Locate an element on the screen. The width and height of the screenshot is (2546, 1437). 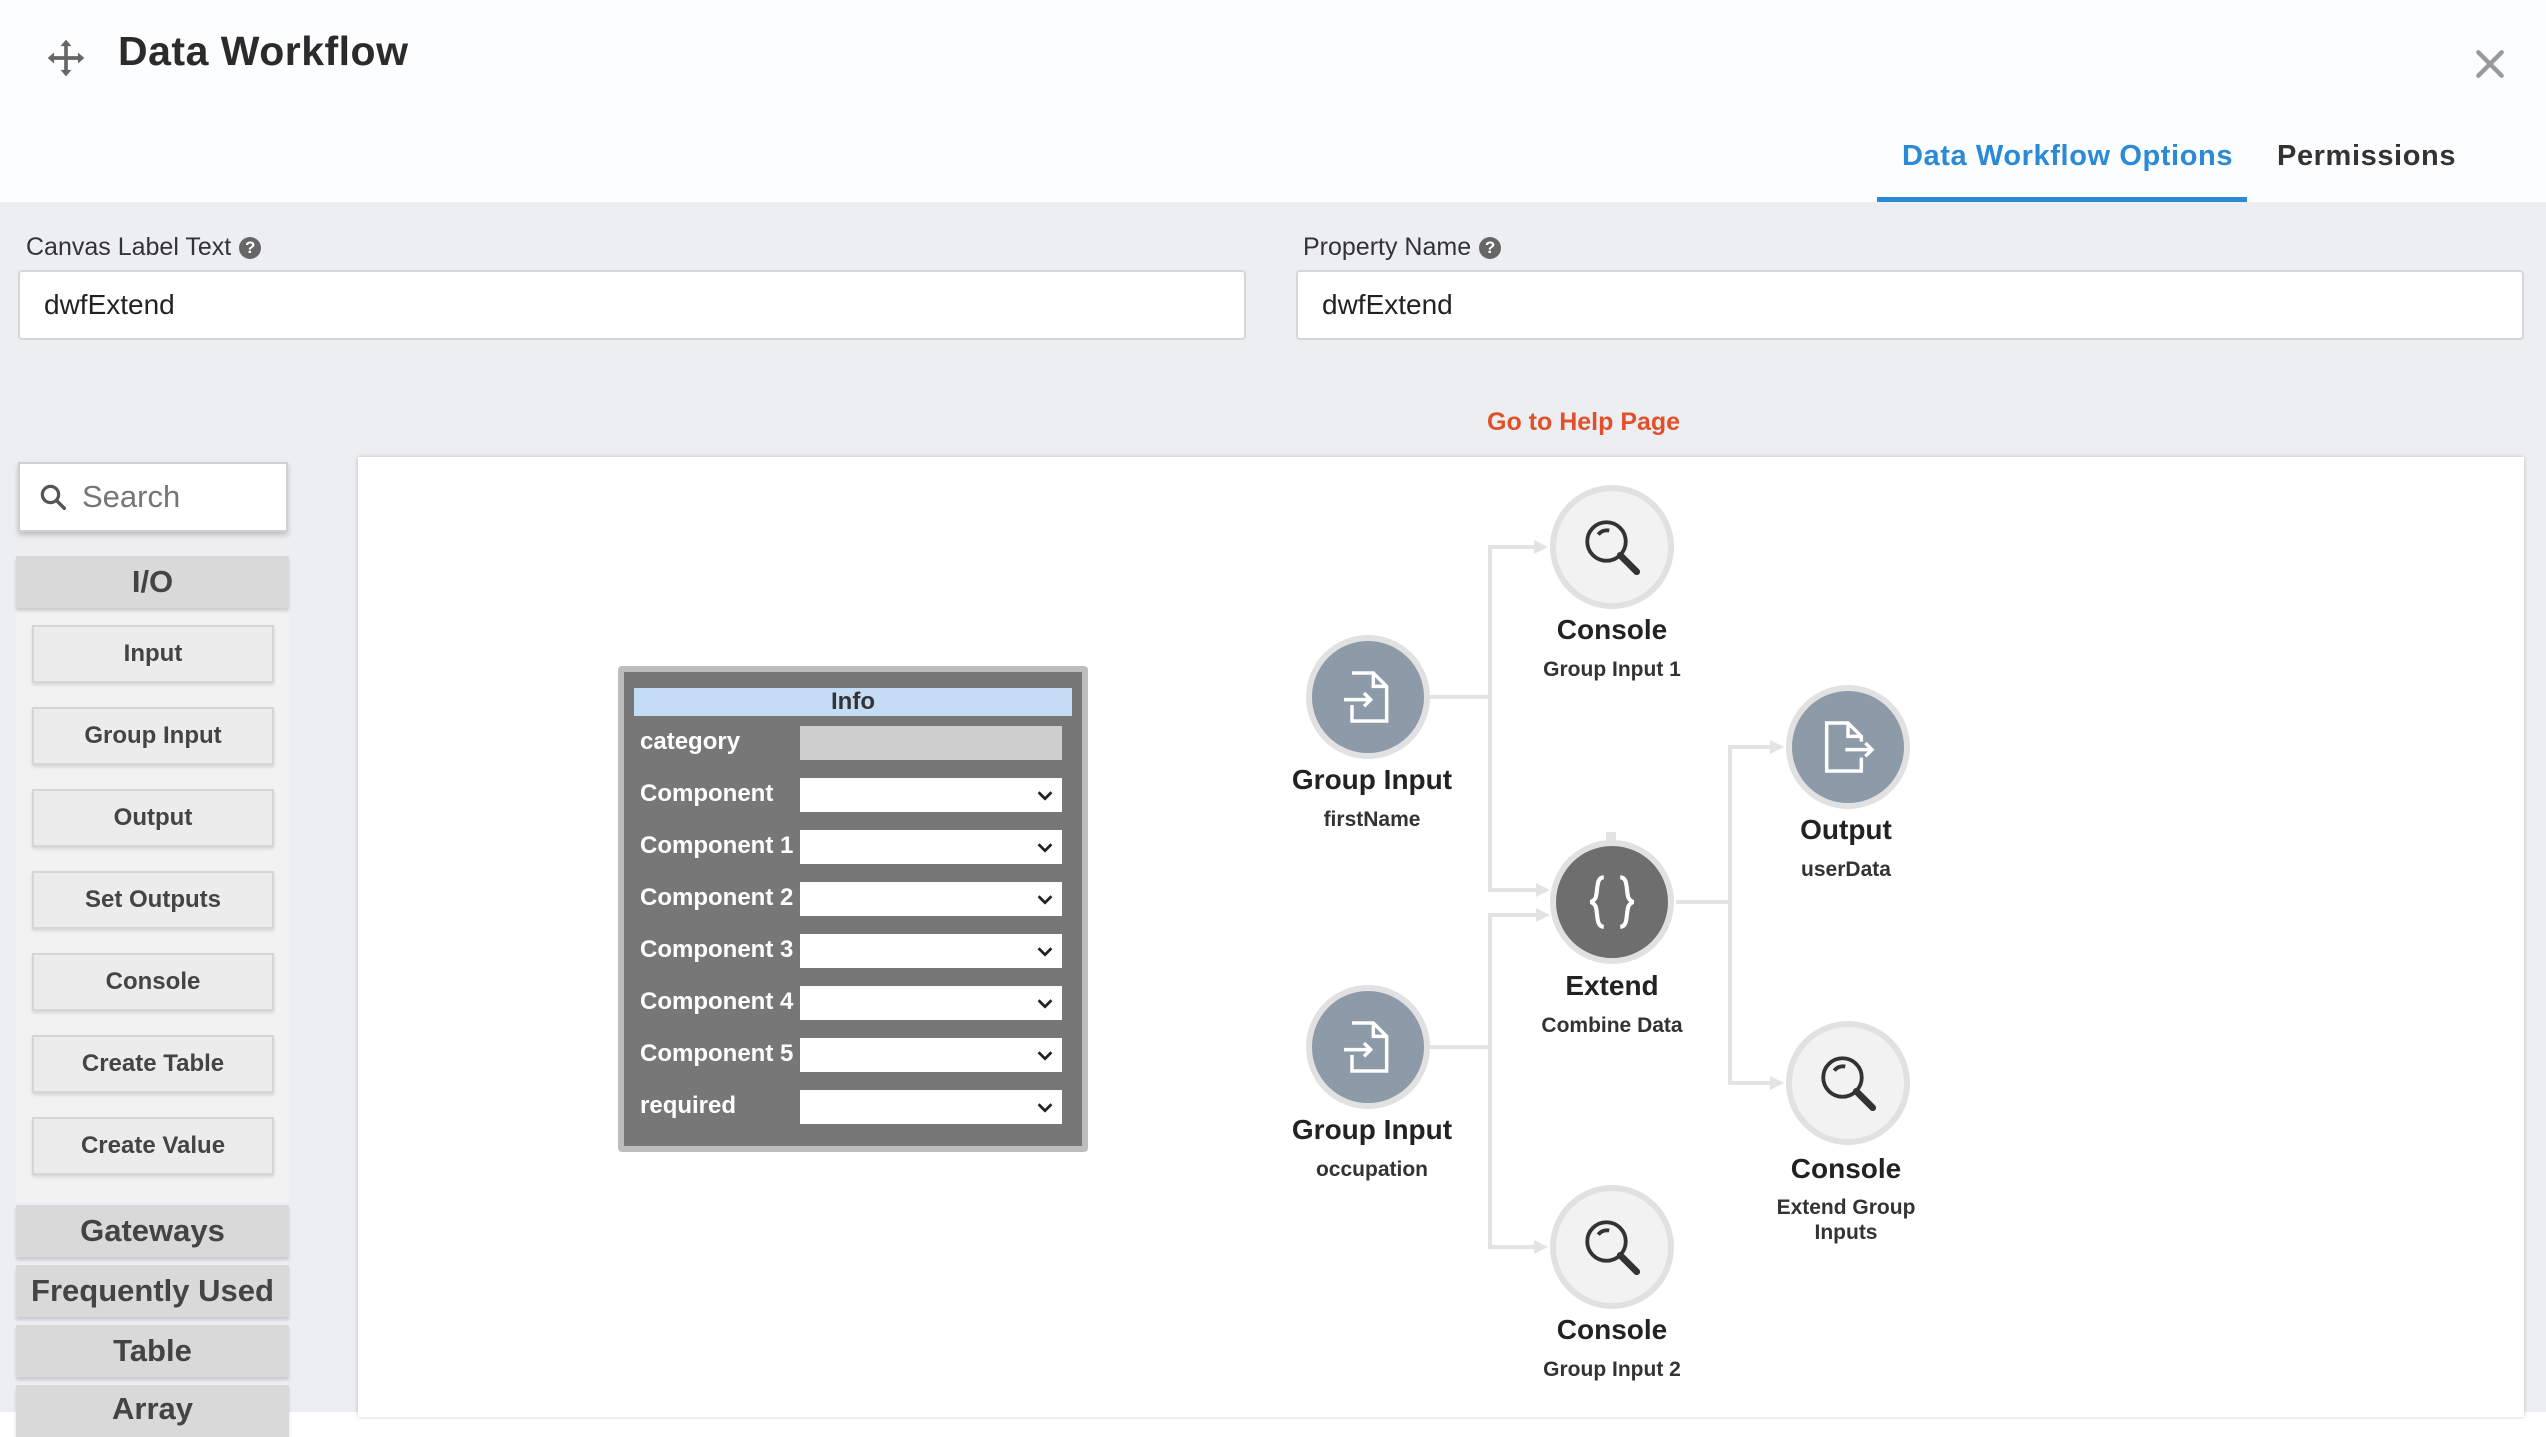
node-subtitle: Extend Group Inputs is located at coordinates (1846, 1220).